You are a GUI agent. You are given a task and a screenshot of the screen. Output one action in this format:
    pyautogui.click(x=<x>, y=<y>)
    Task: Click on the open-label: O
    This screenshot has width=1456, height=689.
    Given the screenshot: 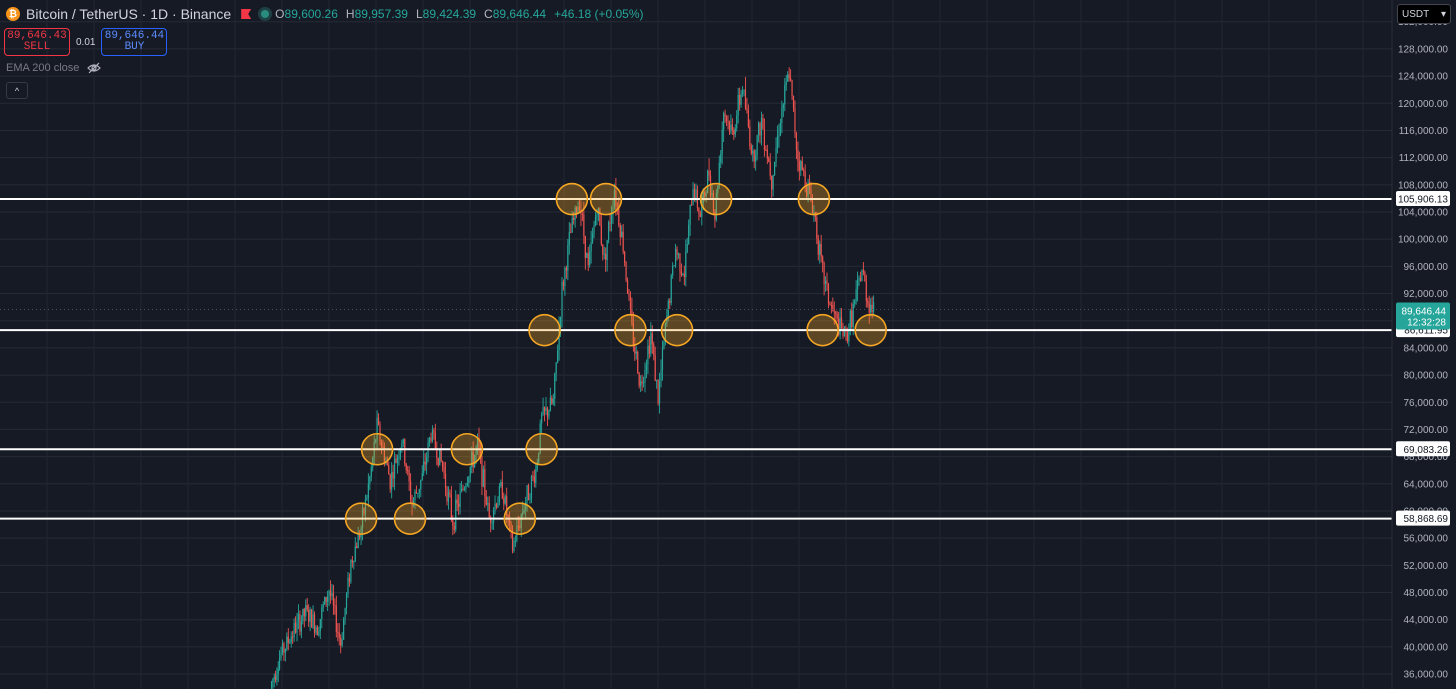 What is the action you would take?
    pyautogui.click(x=280, y=14)
    